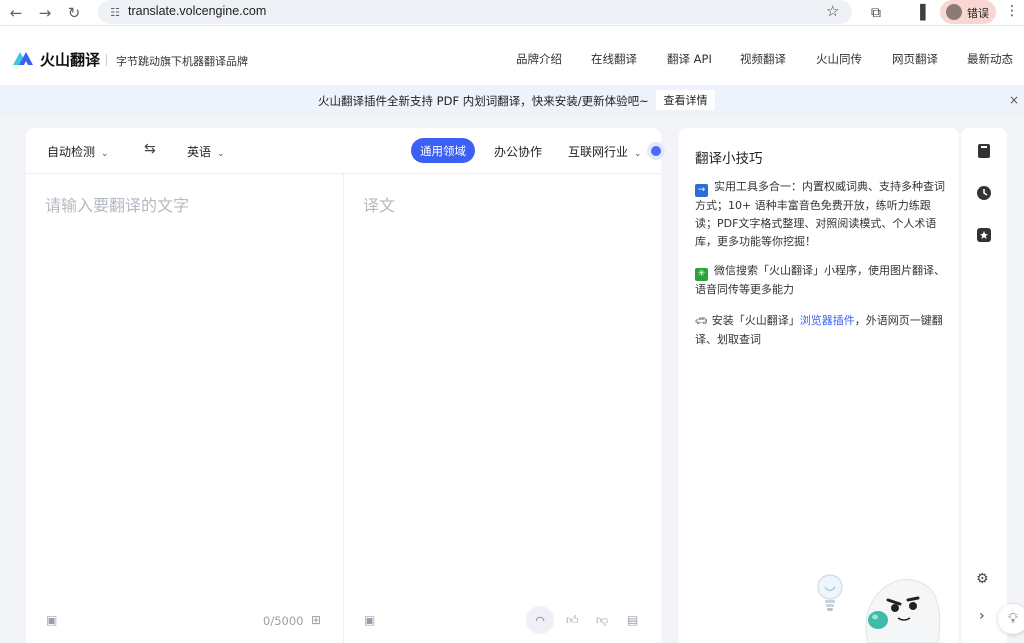 The image size is (1024, 643). I want to click on domain-more-button, so click(656, 151).